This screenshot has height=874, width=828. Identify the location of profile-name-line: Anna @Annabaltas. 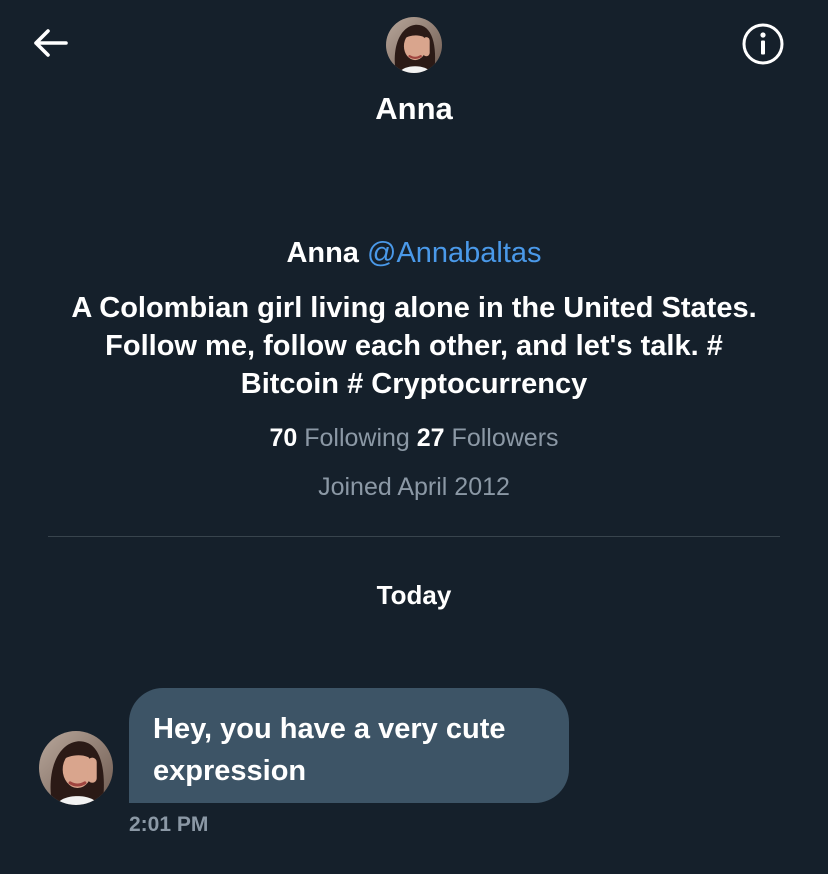
(414, 253).